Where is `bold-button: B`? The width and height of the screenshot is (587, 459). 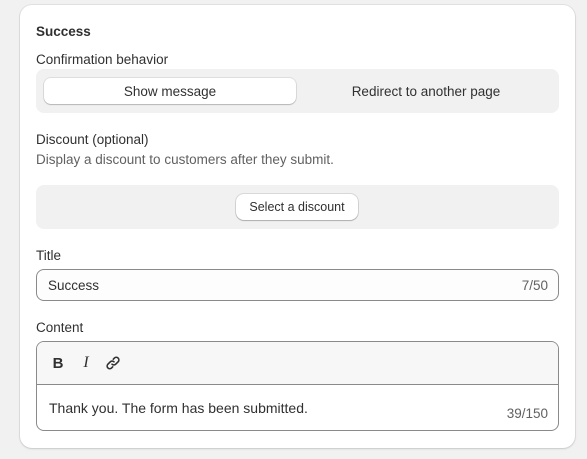 bold-button: B is located at coordinates (58, 363).